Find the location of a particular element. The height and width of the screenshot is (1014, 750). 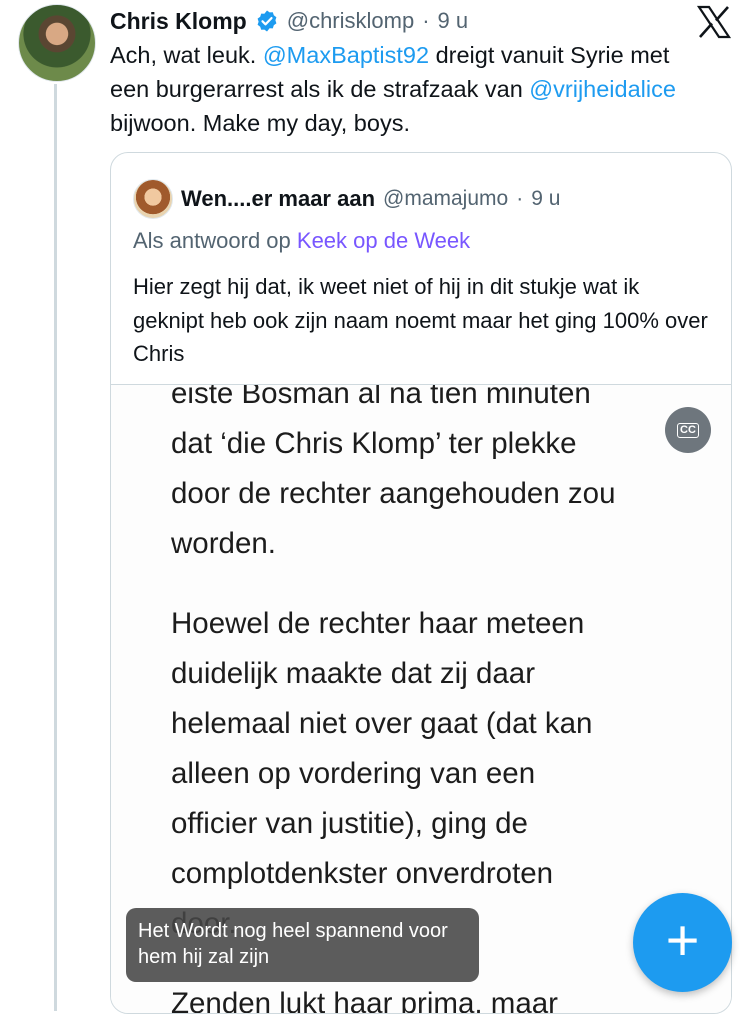

tweet-text-part: bijwoon. Make my day, boys. is located at coordinates (260, 123).